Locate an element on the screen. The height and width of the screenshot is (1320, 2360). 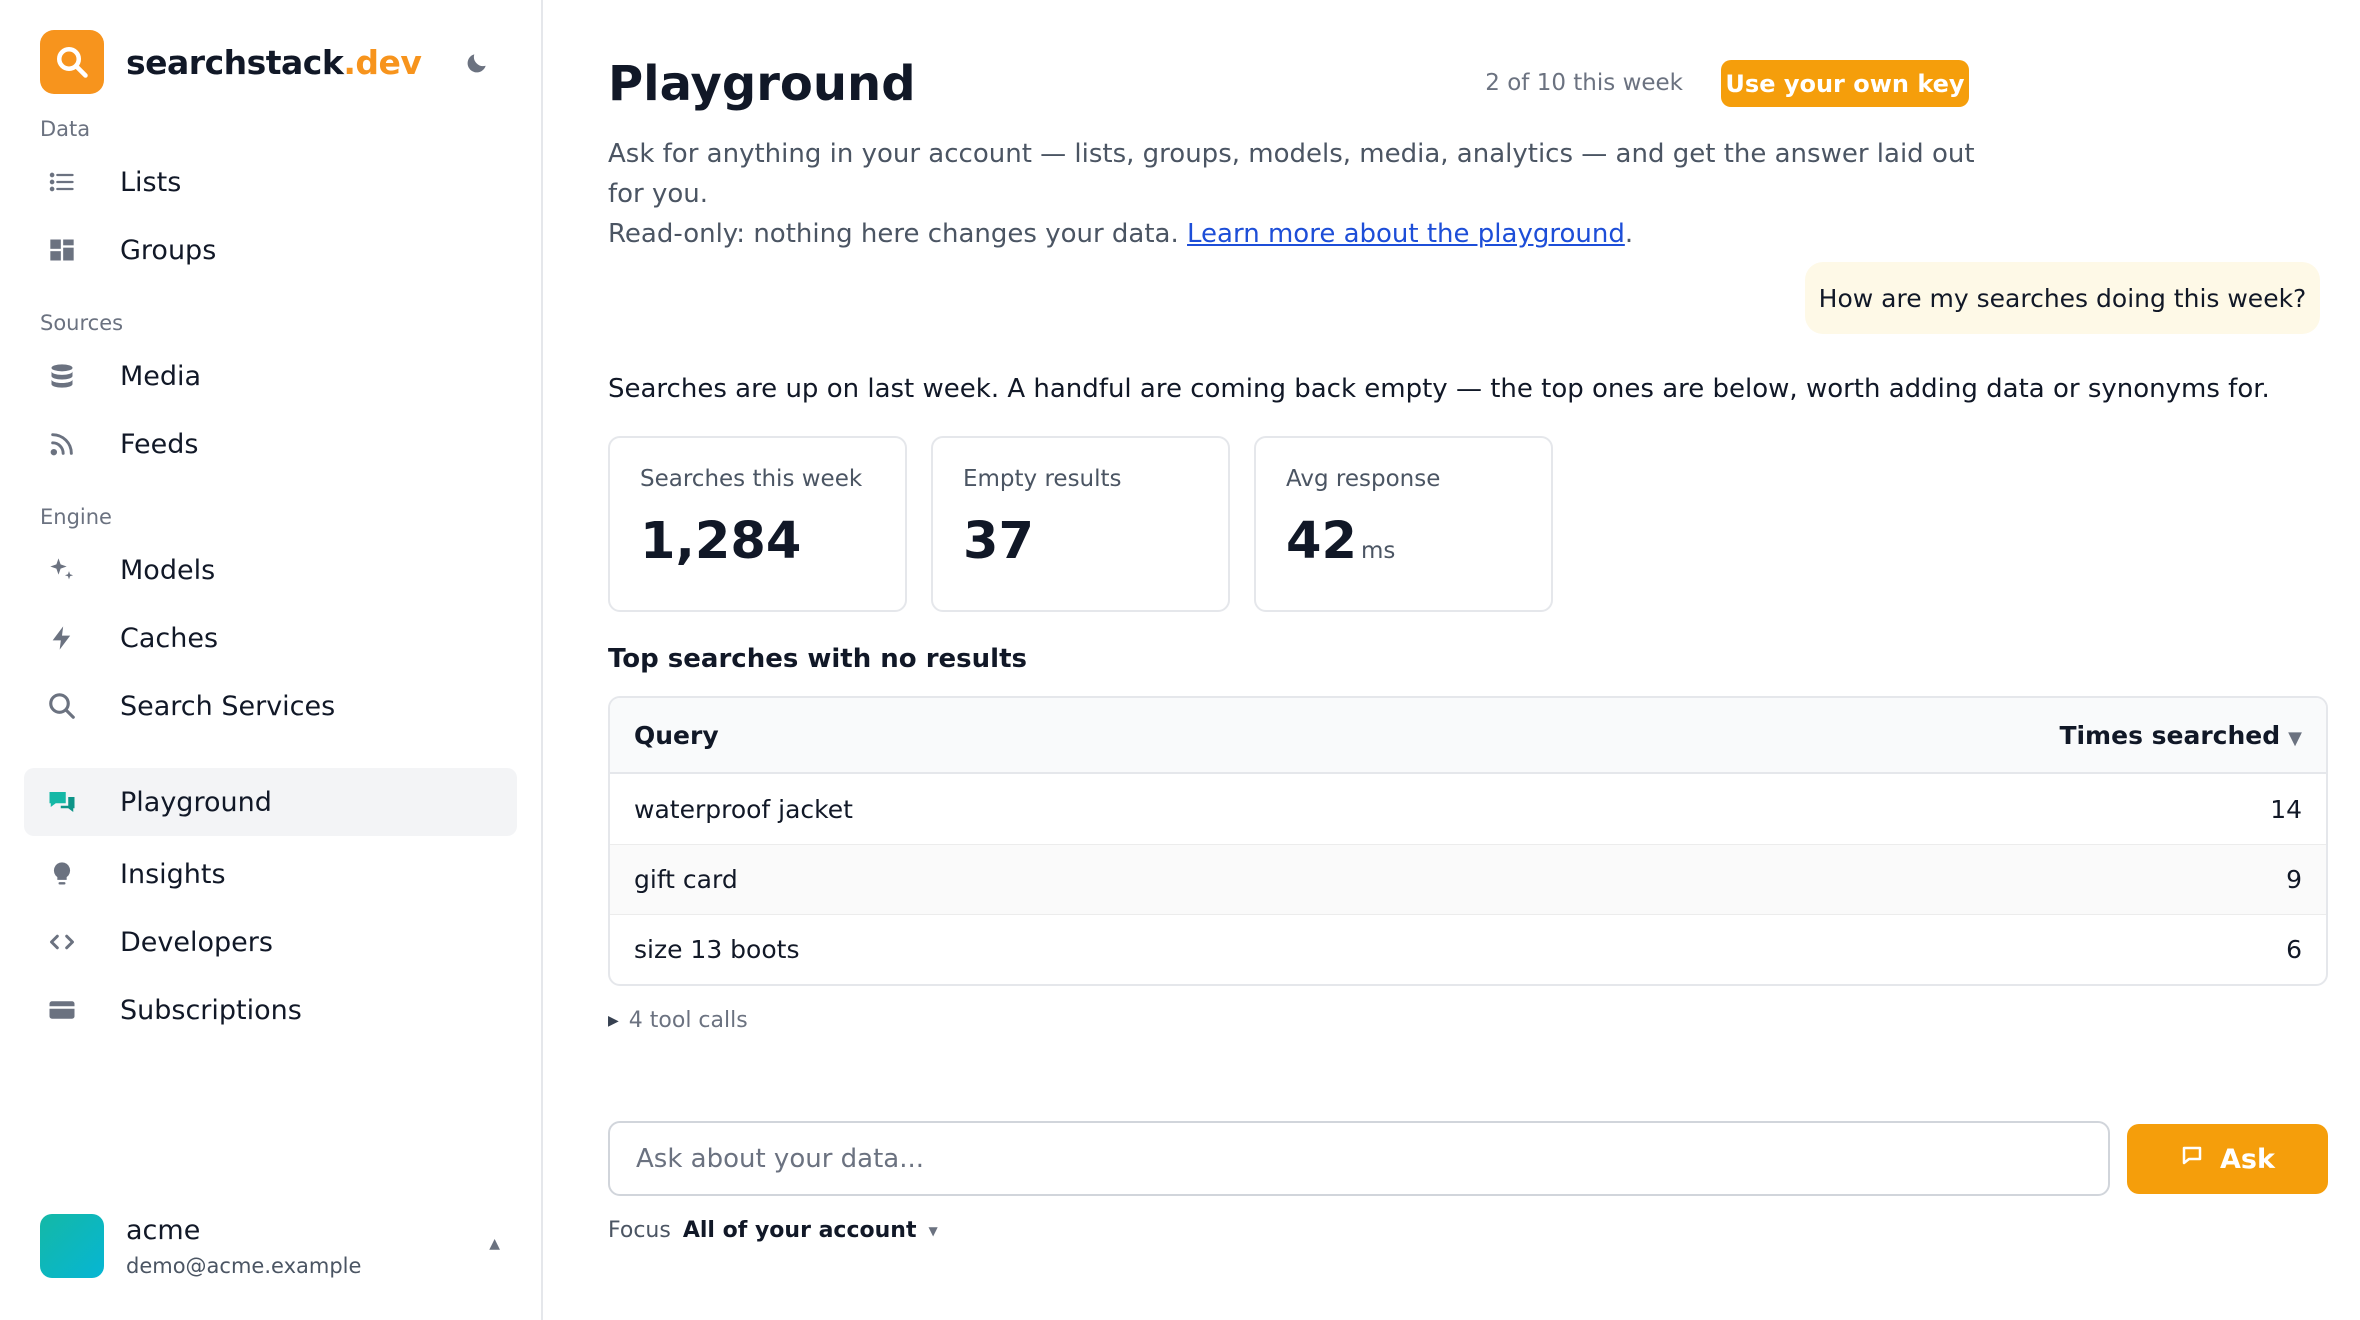
sort-desc-icon: ▼ is located at coordinates (2295, 738).